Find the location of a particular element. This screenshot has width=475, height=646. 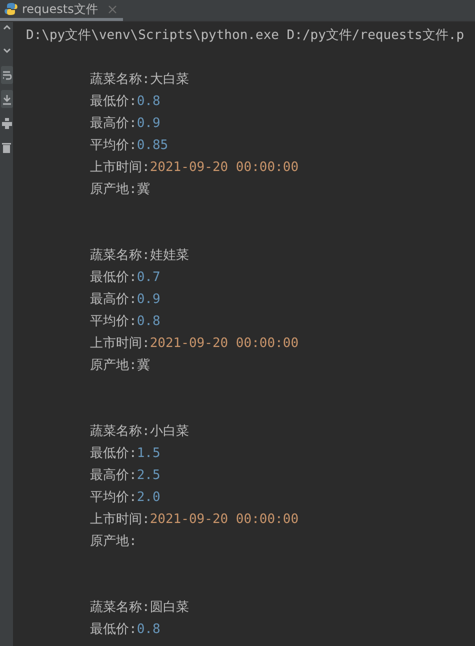

console-line: 蔬菜名称:小白菜 is located at coordinates (140, 432).